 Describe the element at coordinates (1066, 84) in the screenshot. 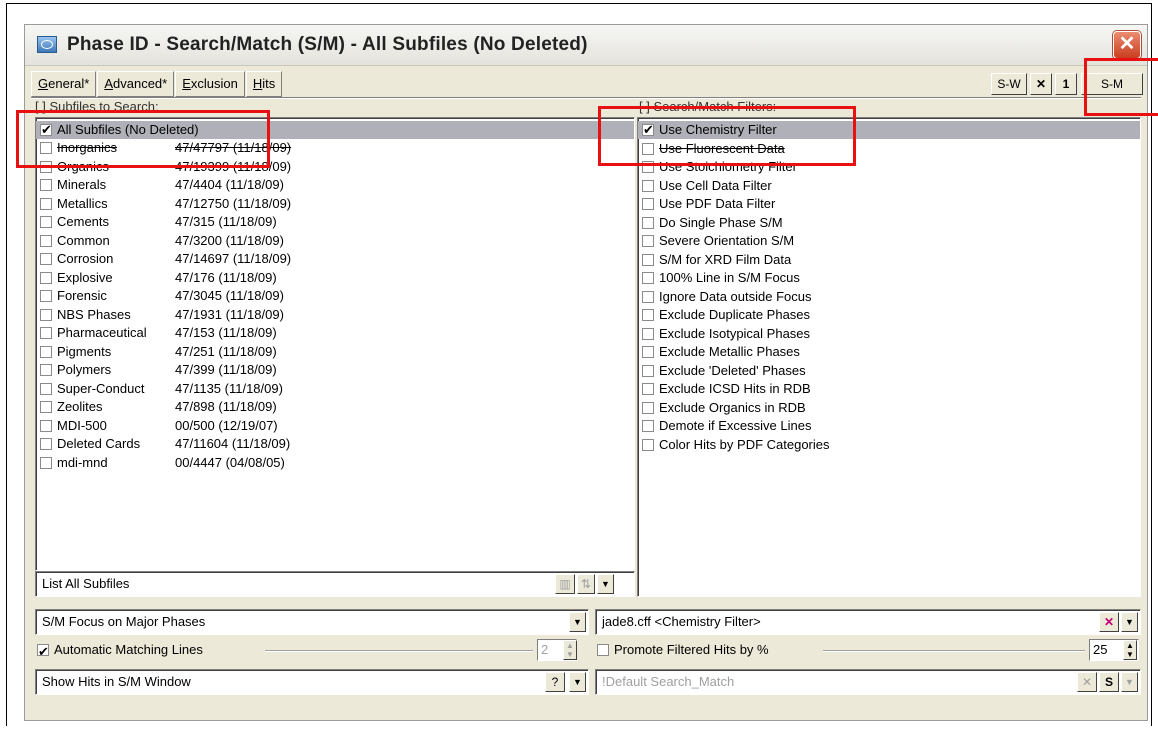

I see `single-button: 1` at that location.